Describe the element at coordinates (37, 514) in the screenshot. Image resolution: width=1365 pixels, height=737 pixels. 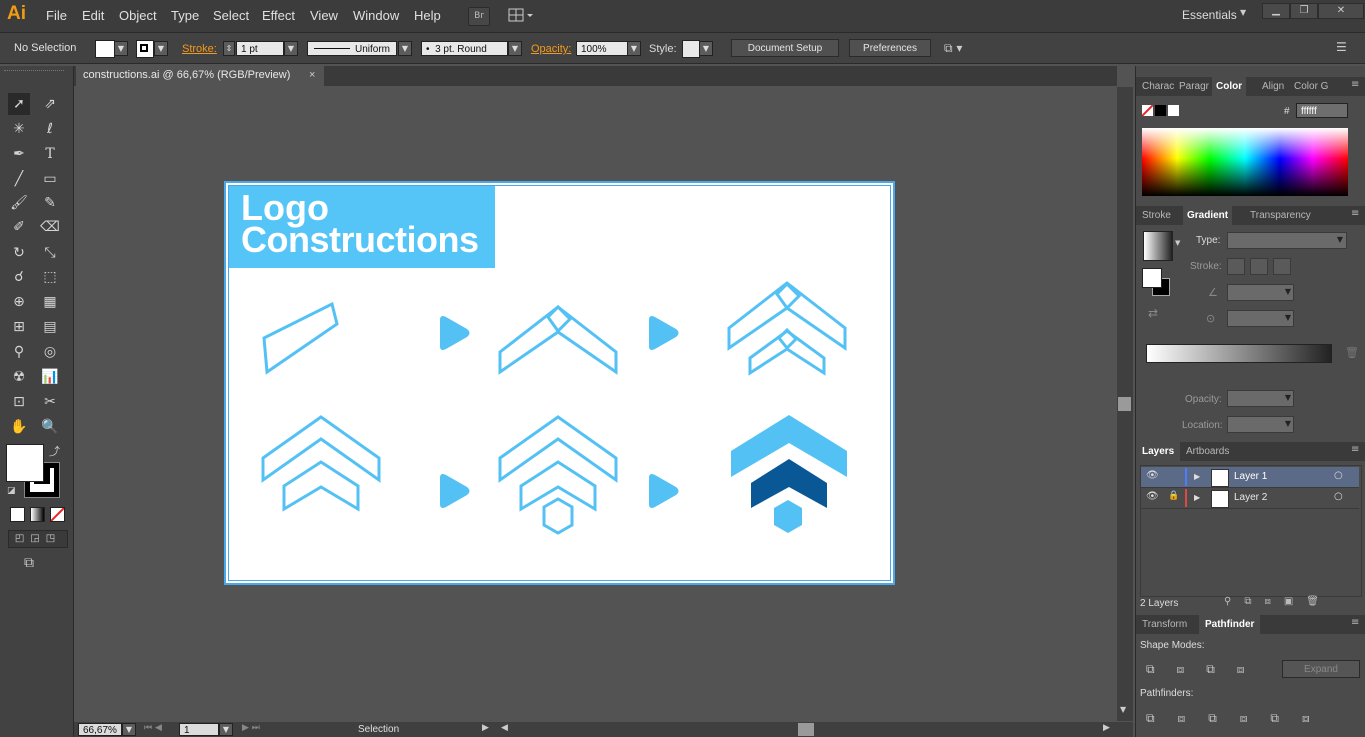
I see `gradient-mode-icon` at that location.